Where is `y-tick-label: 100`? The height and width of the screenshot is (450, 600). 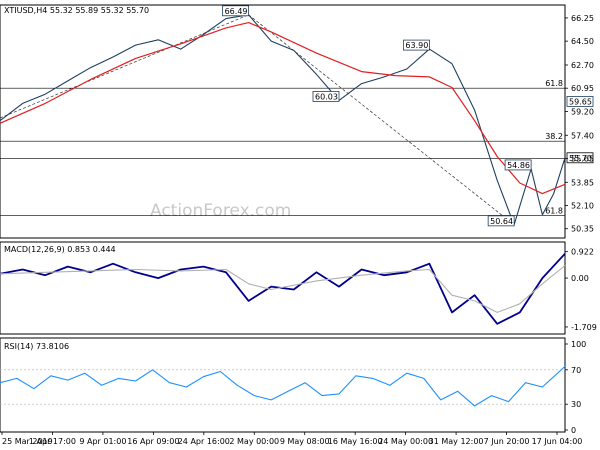
y-tick-label: 100 is located at coordinates (578, 344).